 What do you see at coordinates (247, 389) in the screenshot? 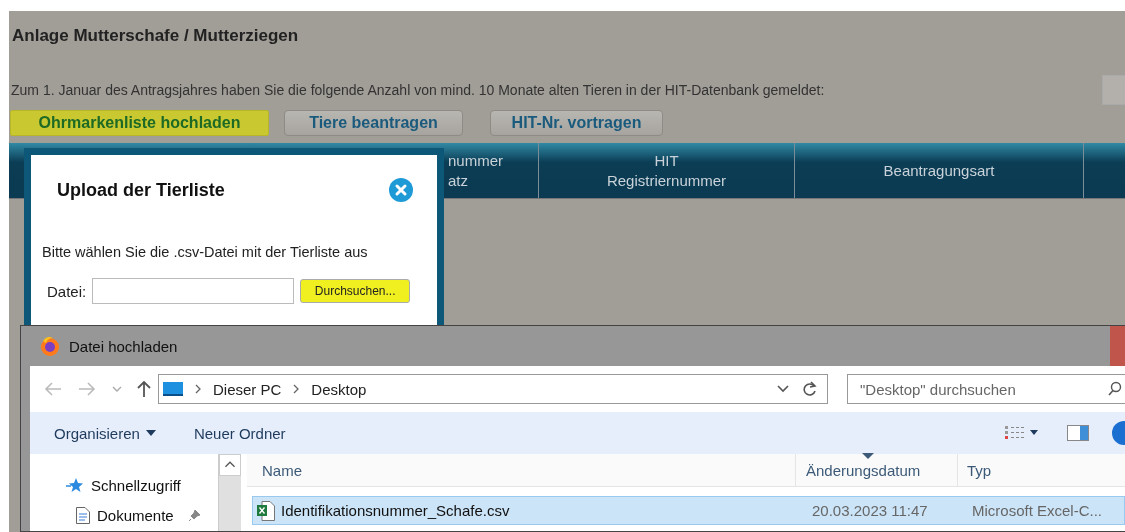
I see `path-segment: Dieser PC` at bounding box center [247, 389].